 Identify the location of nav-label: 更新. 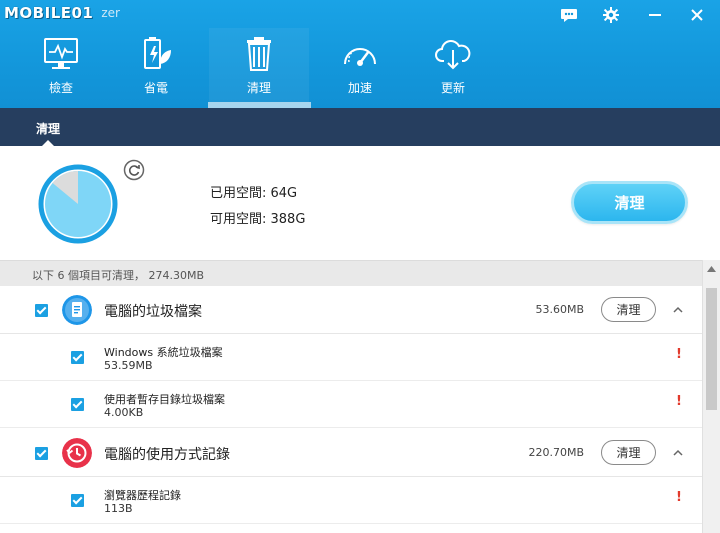
(452, 88).